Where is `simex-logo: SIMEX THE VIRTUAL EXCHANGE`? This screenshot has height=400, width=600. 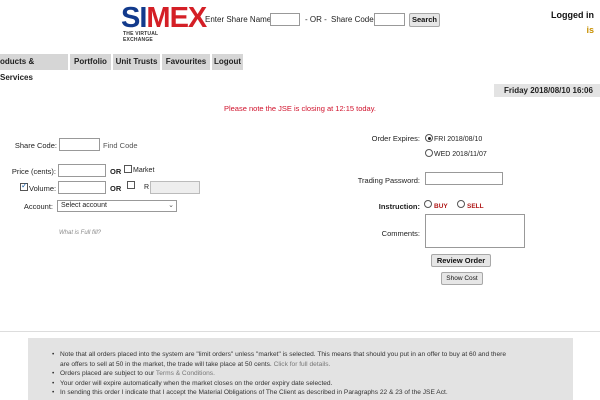 simex-logo: SIMEX THE VIRTUAL EXCHANGE is located at coordinates (164, 22).